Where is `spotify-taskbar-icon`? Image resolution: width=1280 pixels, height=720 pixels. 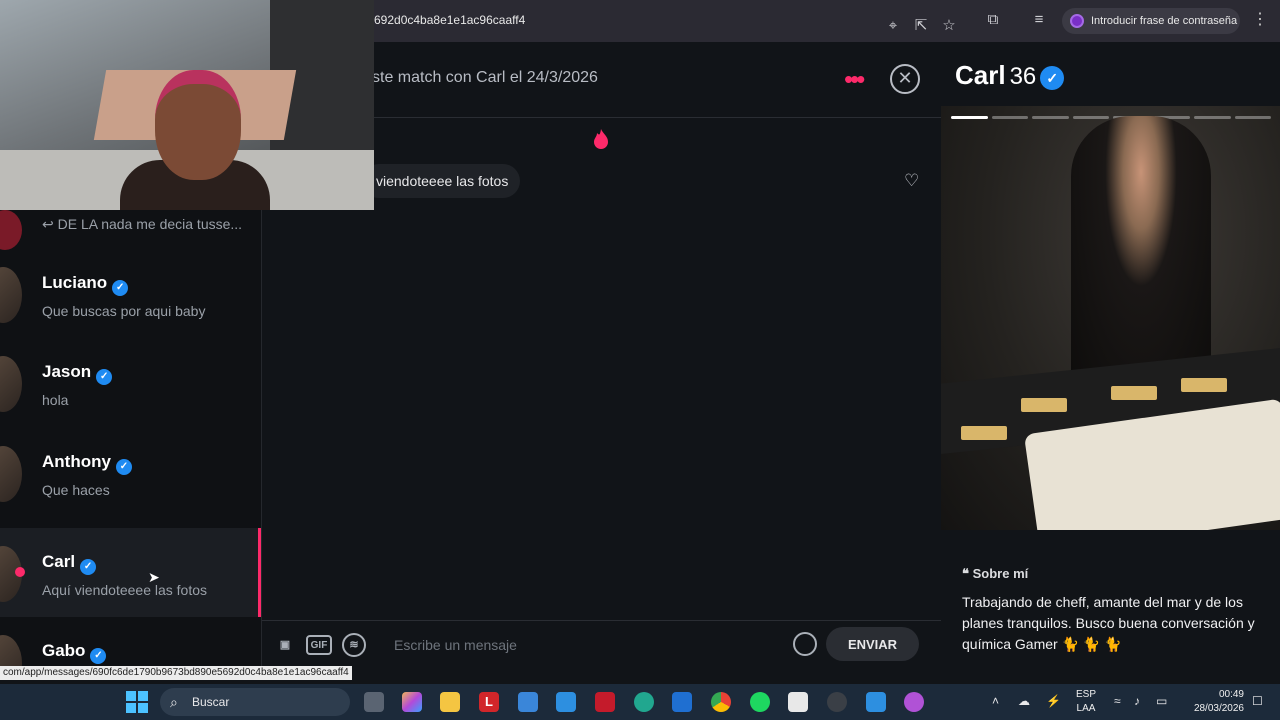
spotify-taskbar-icon is located at coordinates (760, 702).